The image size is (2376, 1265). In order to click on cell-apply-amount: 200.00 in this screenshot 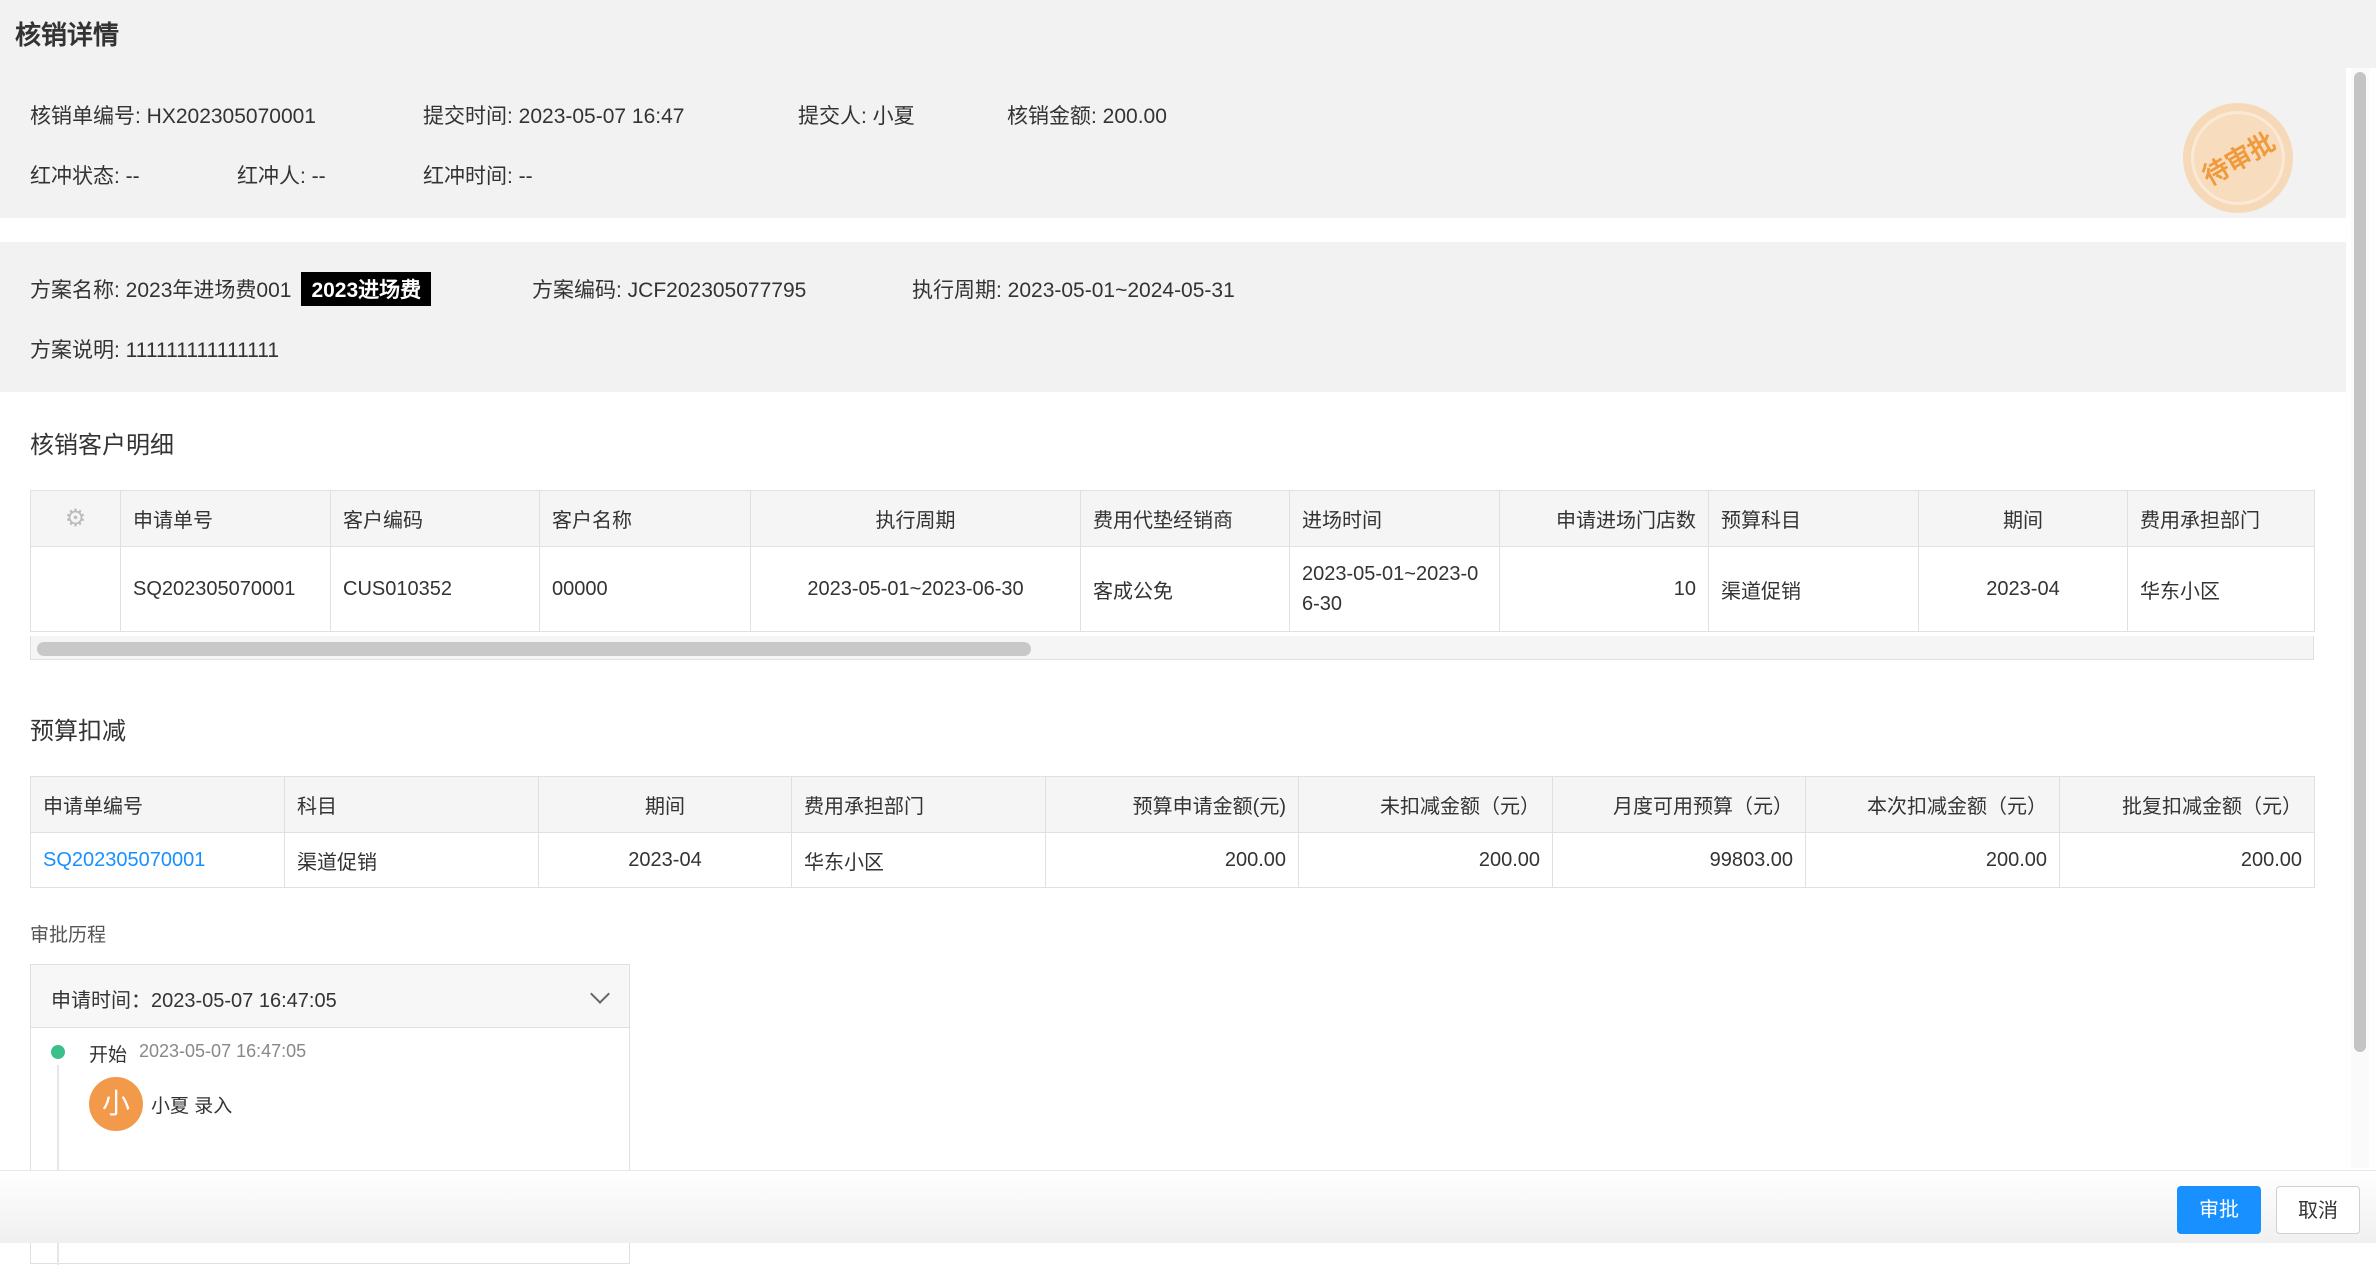, I will do `click(1172, 860)`.